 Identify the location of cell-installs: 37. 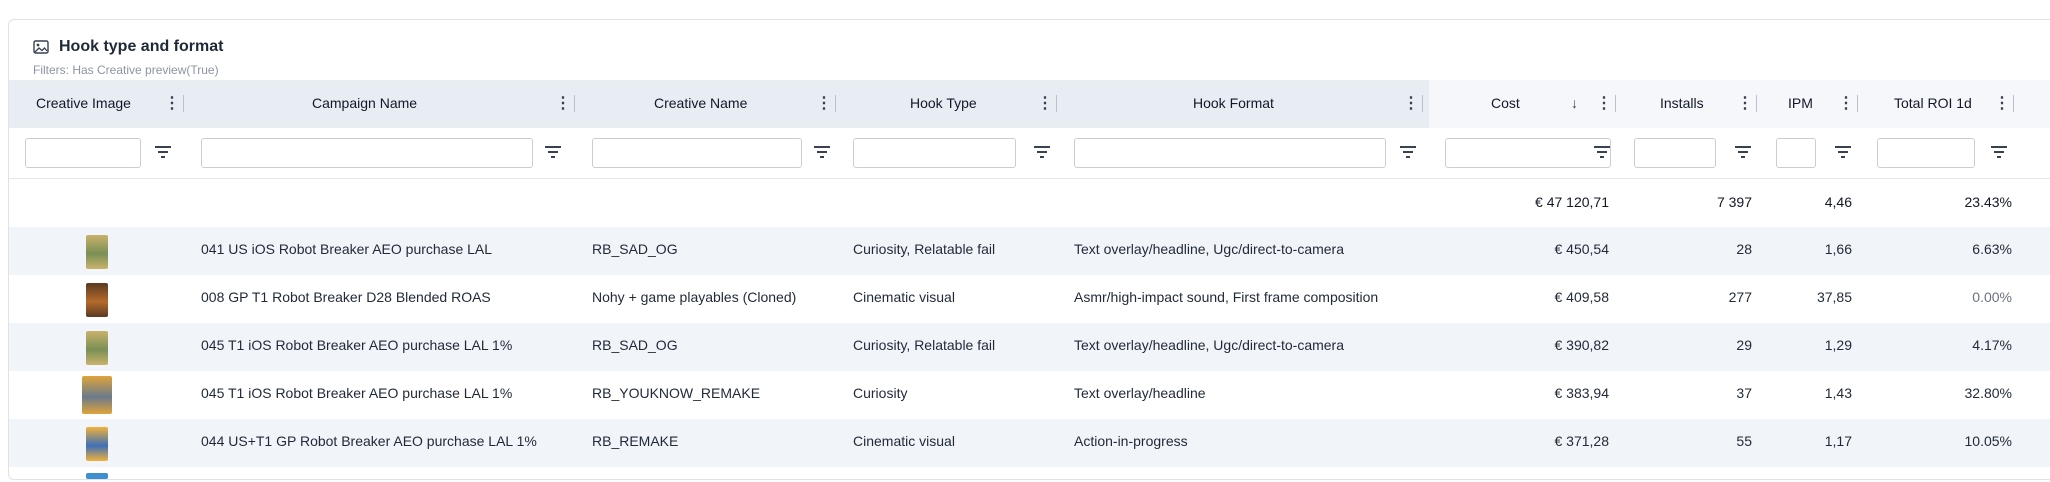
(1744, 393).